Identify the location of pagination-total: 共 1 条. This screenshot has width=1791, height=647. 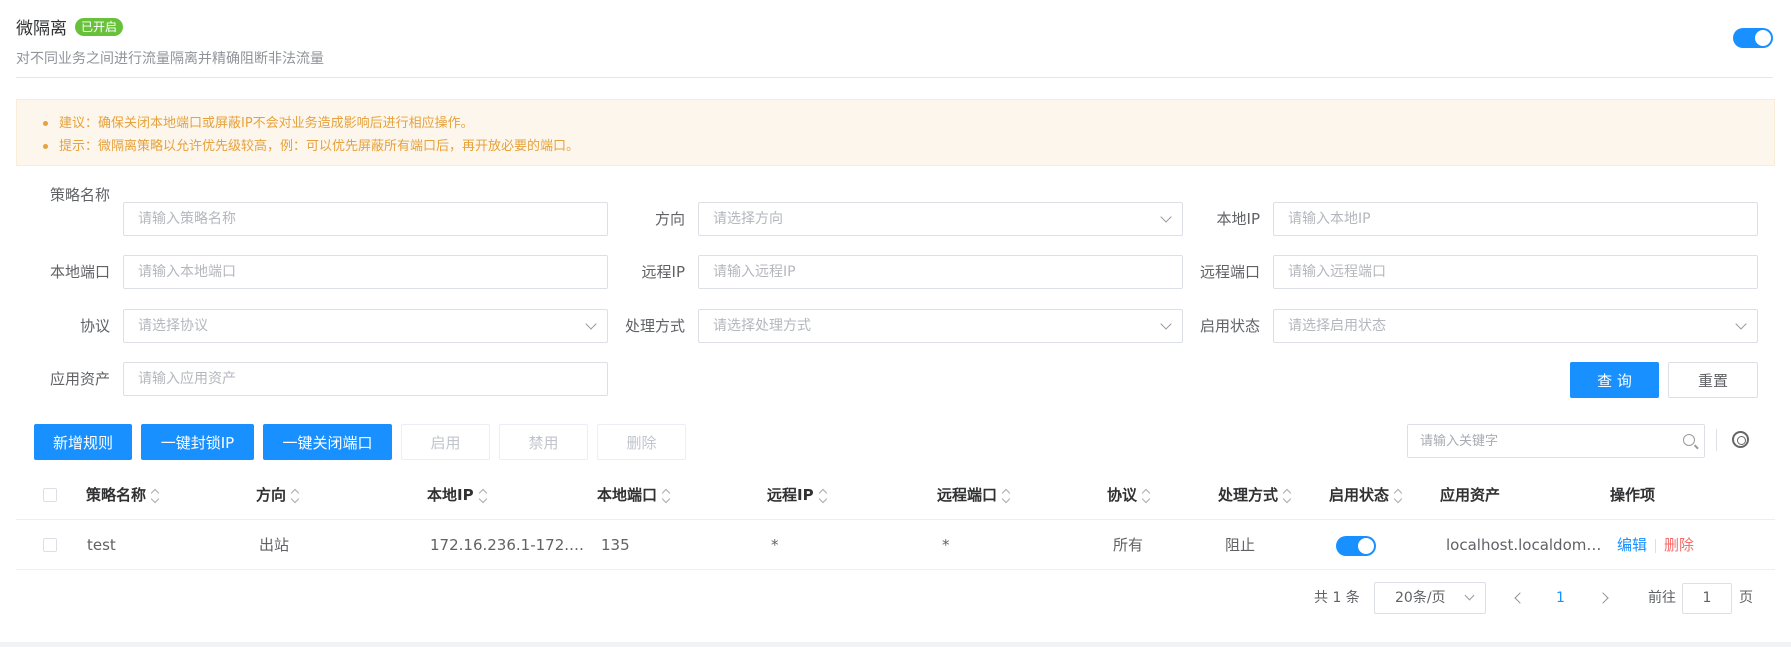
(1337, 598).